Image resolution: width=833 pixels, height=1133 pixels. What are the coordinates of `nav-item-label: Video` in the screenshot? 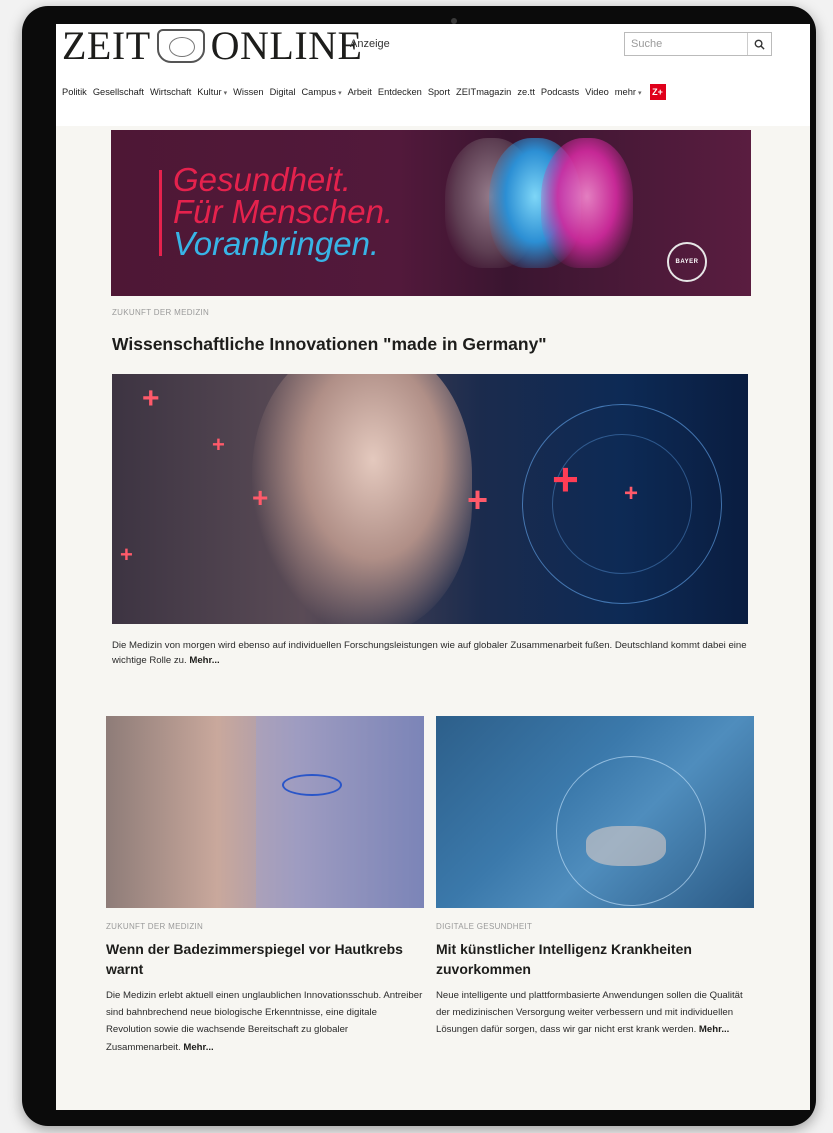 It's located at (597, 92).